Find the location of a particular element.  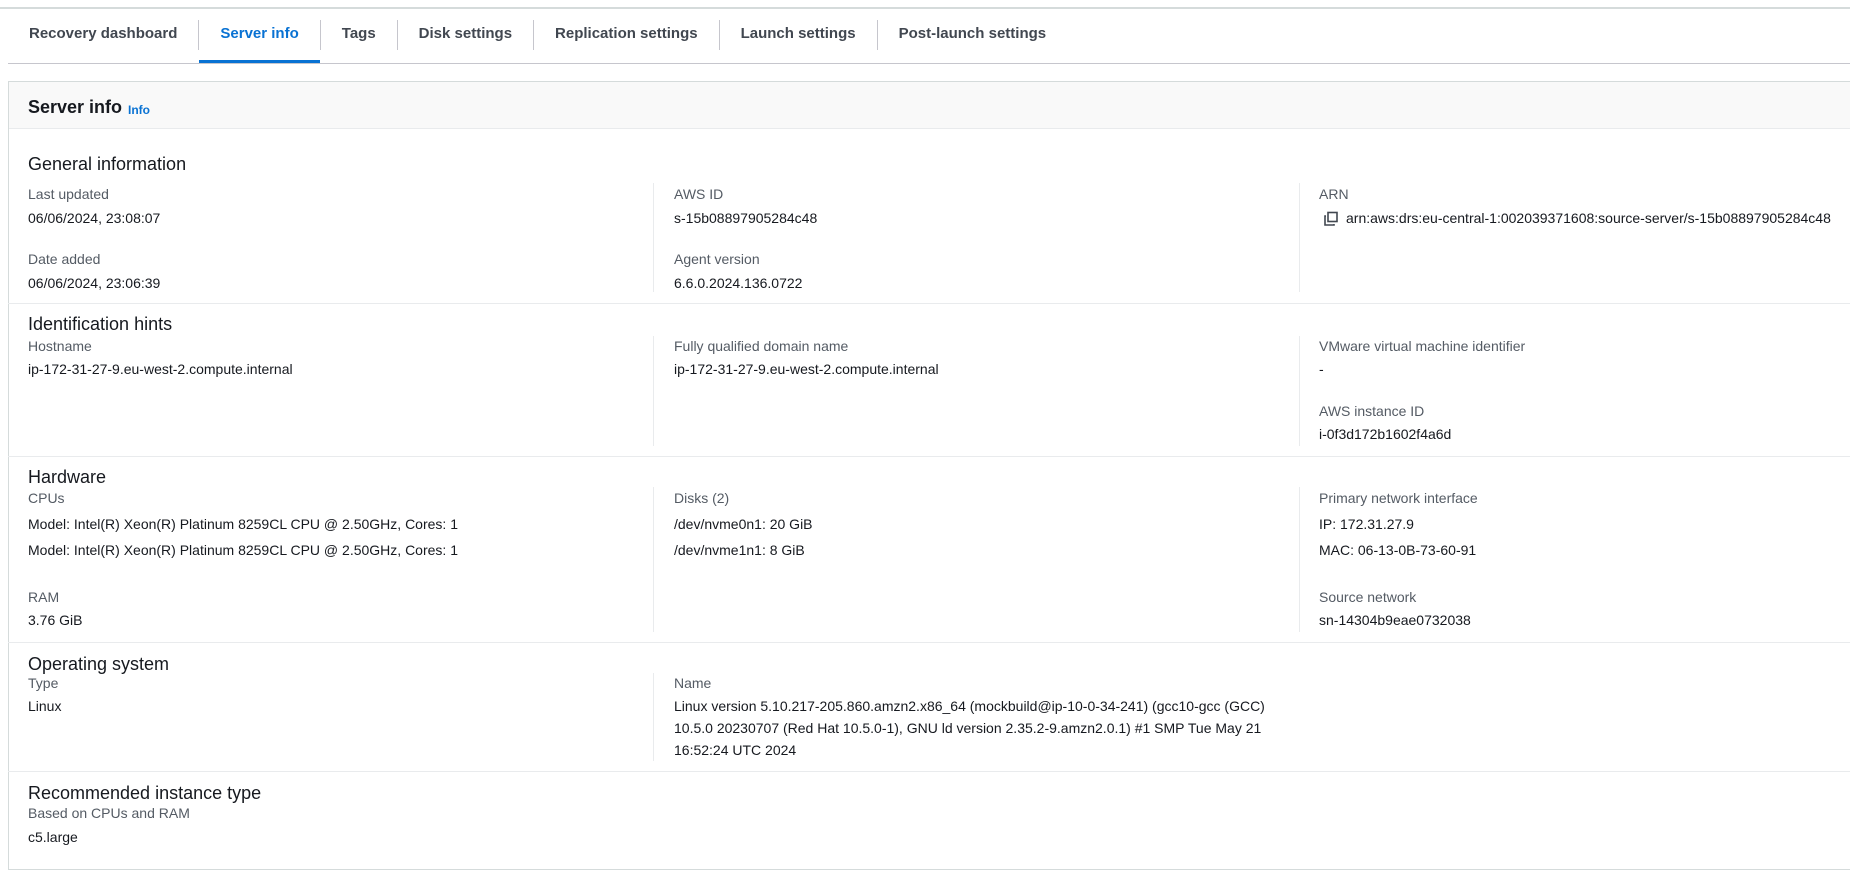

primary-nic-label: Primary network interface is located at coordinates (1398, 498).